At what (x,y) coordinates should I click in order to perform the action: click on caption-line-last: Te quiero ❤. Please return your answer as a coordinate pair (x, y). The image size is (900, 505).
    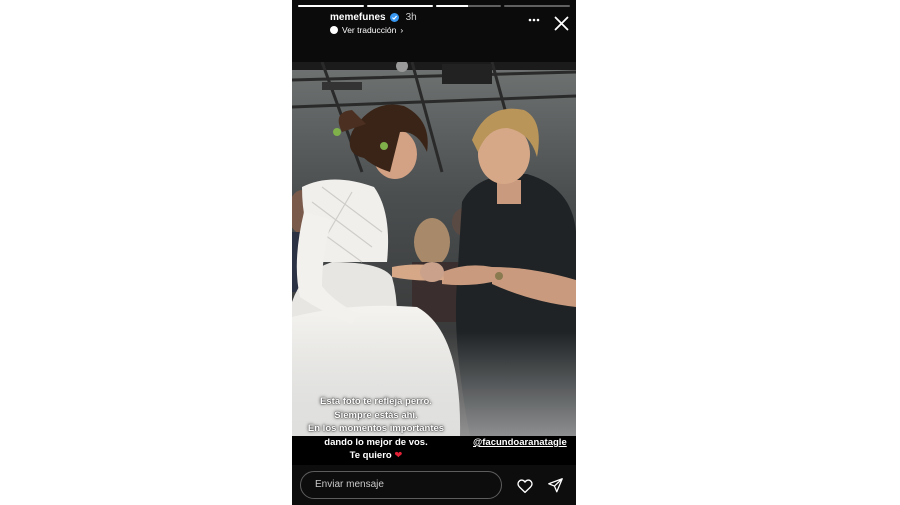
    Looking at the image, I should click on (376, 456).